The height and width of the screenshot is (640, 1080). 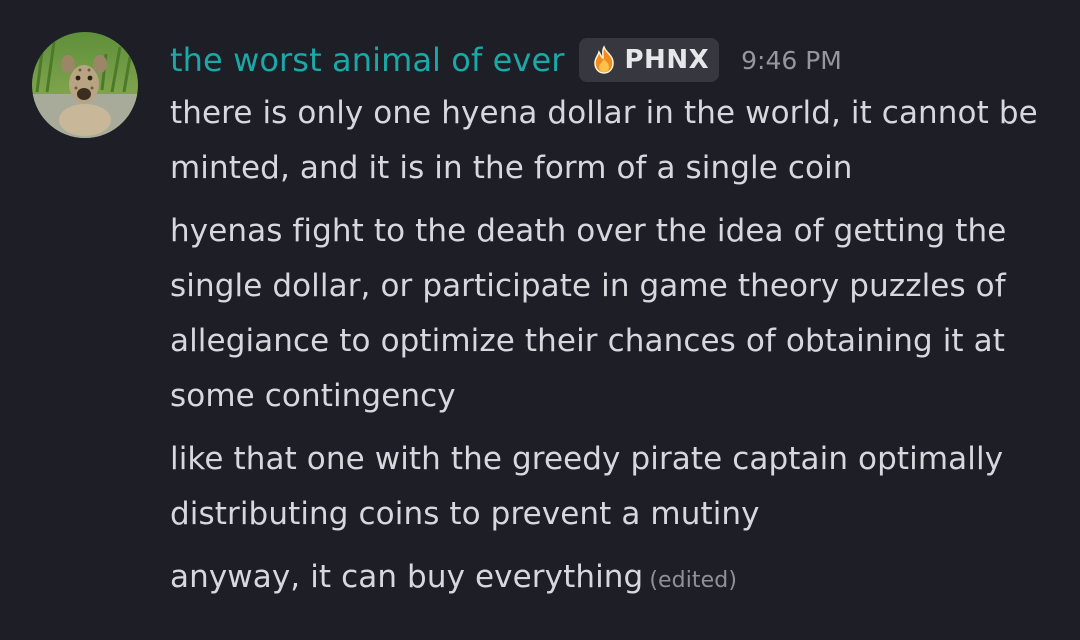 What do you see at coordinates (603, 59) in the screenshot?
I see `flame-badge-icon` at bounding box center [603, 59].